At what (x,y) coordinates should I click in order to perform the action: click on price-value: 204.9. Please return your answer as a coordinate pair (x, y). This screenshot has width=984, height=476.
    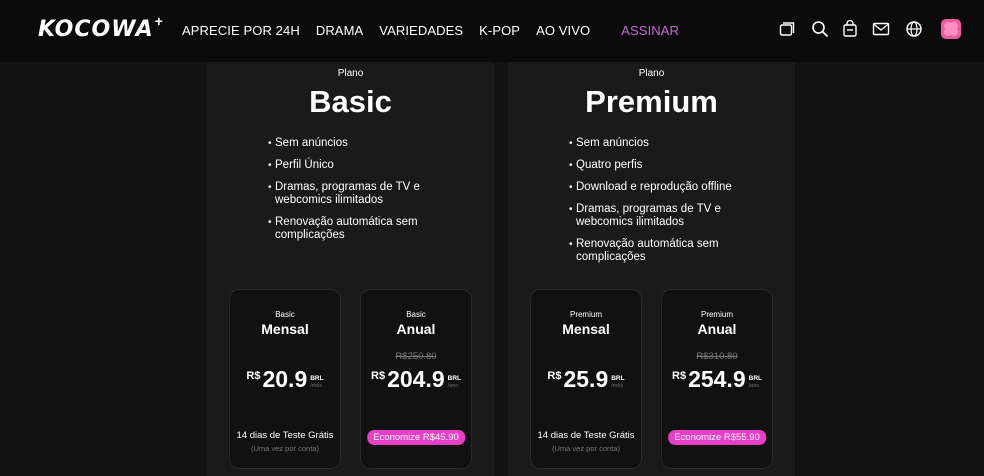
    Looking at the image, I should click on (416, 379).